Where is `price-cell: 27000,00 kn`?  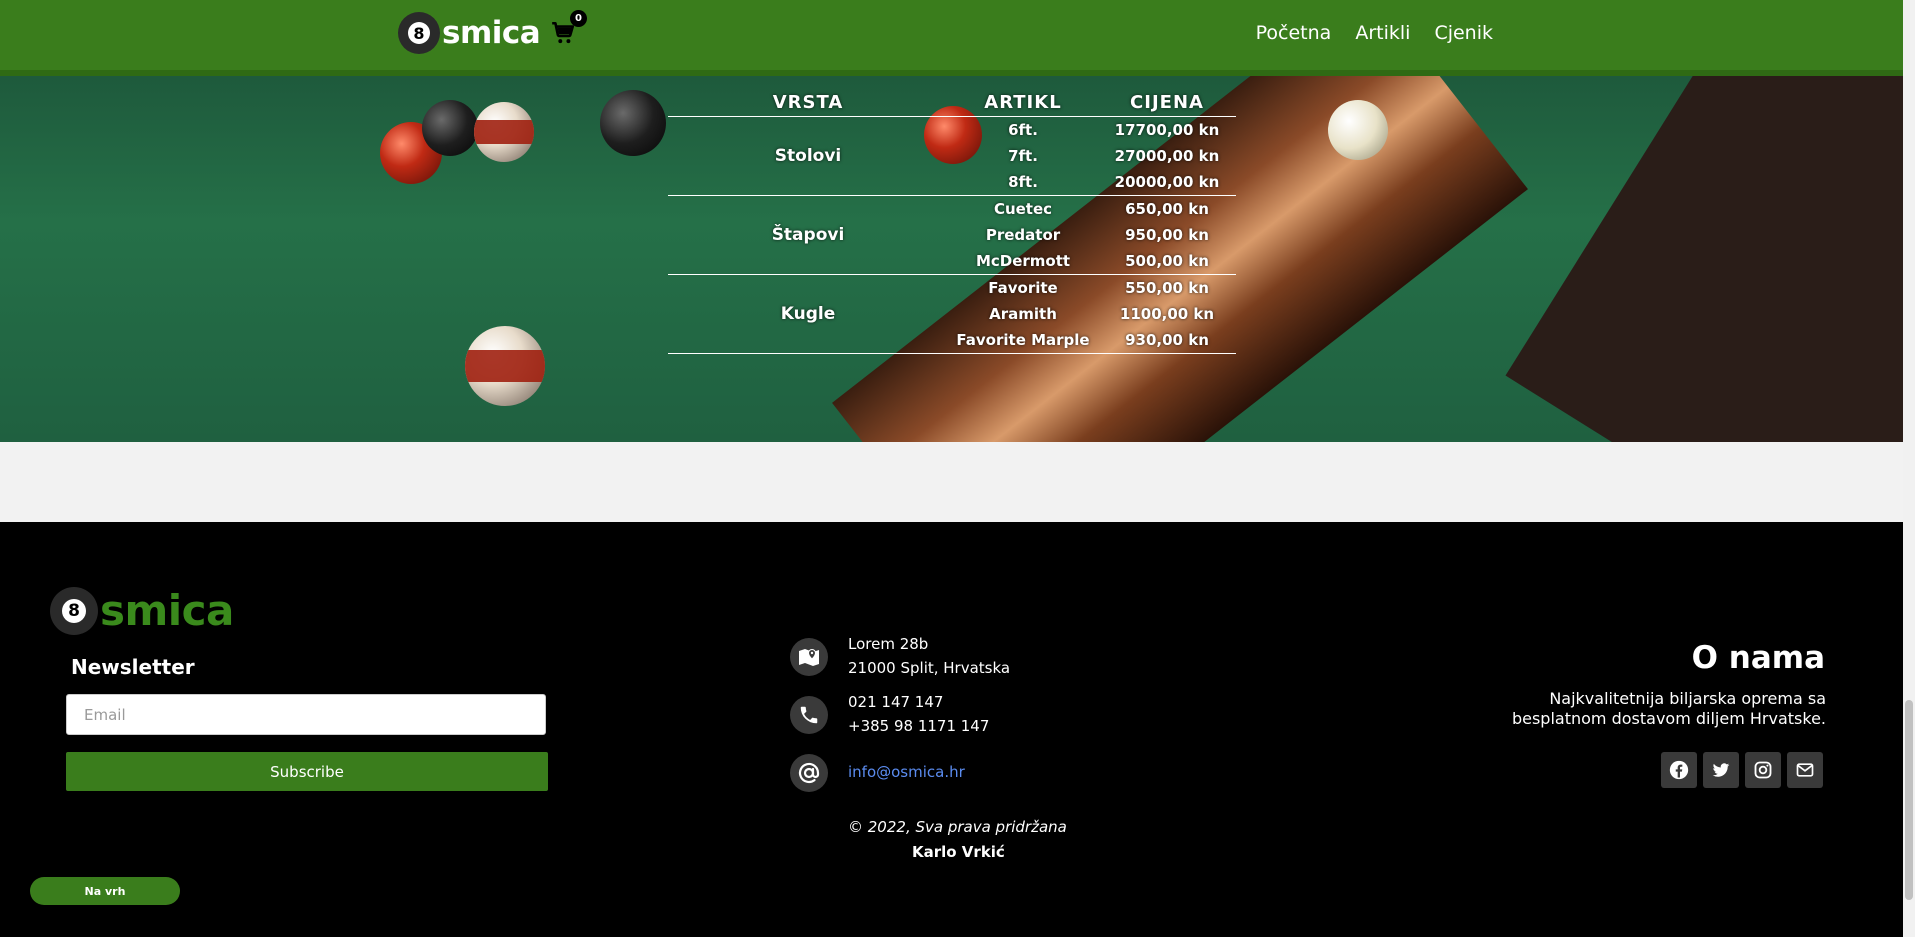 price-cell: 27000,00 kn is located at coordinates (1167, 156).